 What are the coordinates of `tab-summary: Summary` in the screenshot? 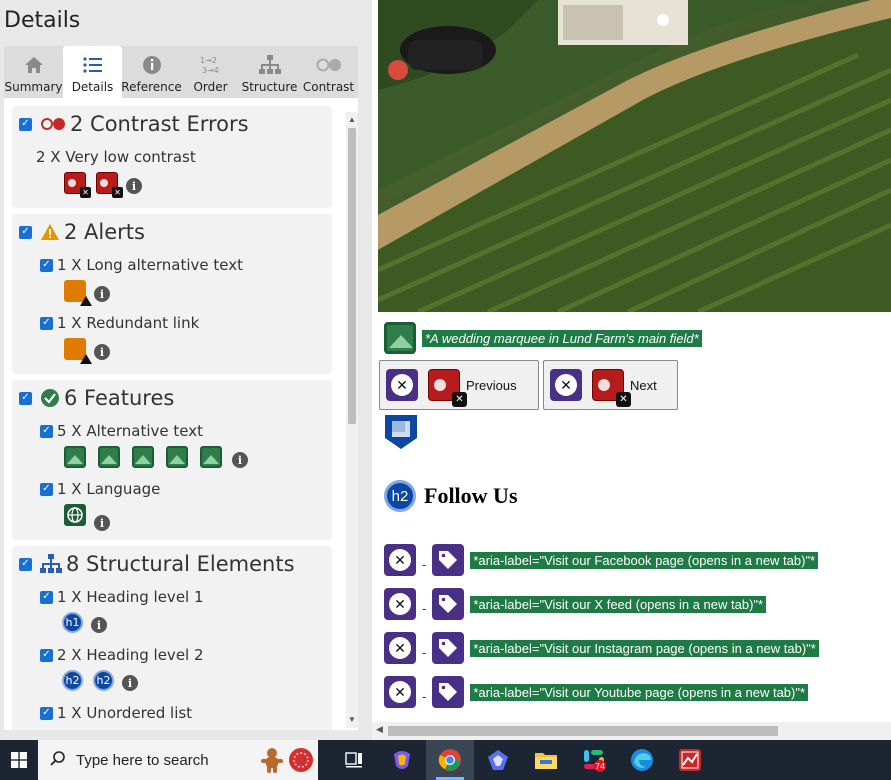 It's located at (33, 72).